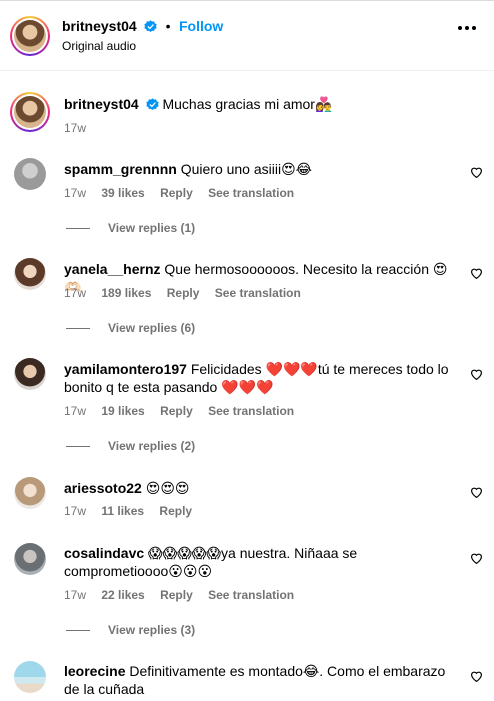 This screenshot has height=701, width=494. What do you see at coordinates (152, 630) in the screenshot?
I see `view-replies-label: View replies (3)` at bounding box center [152, 630].